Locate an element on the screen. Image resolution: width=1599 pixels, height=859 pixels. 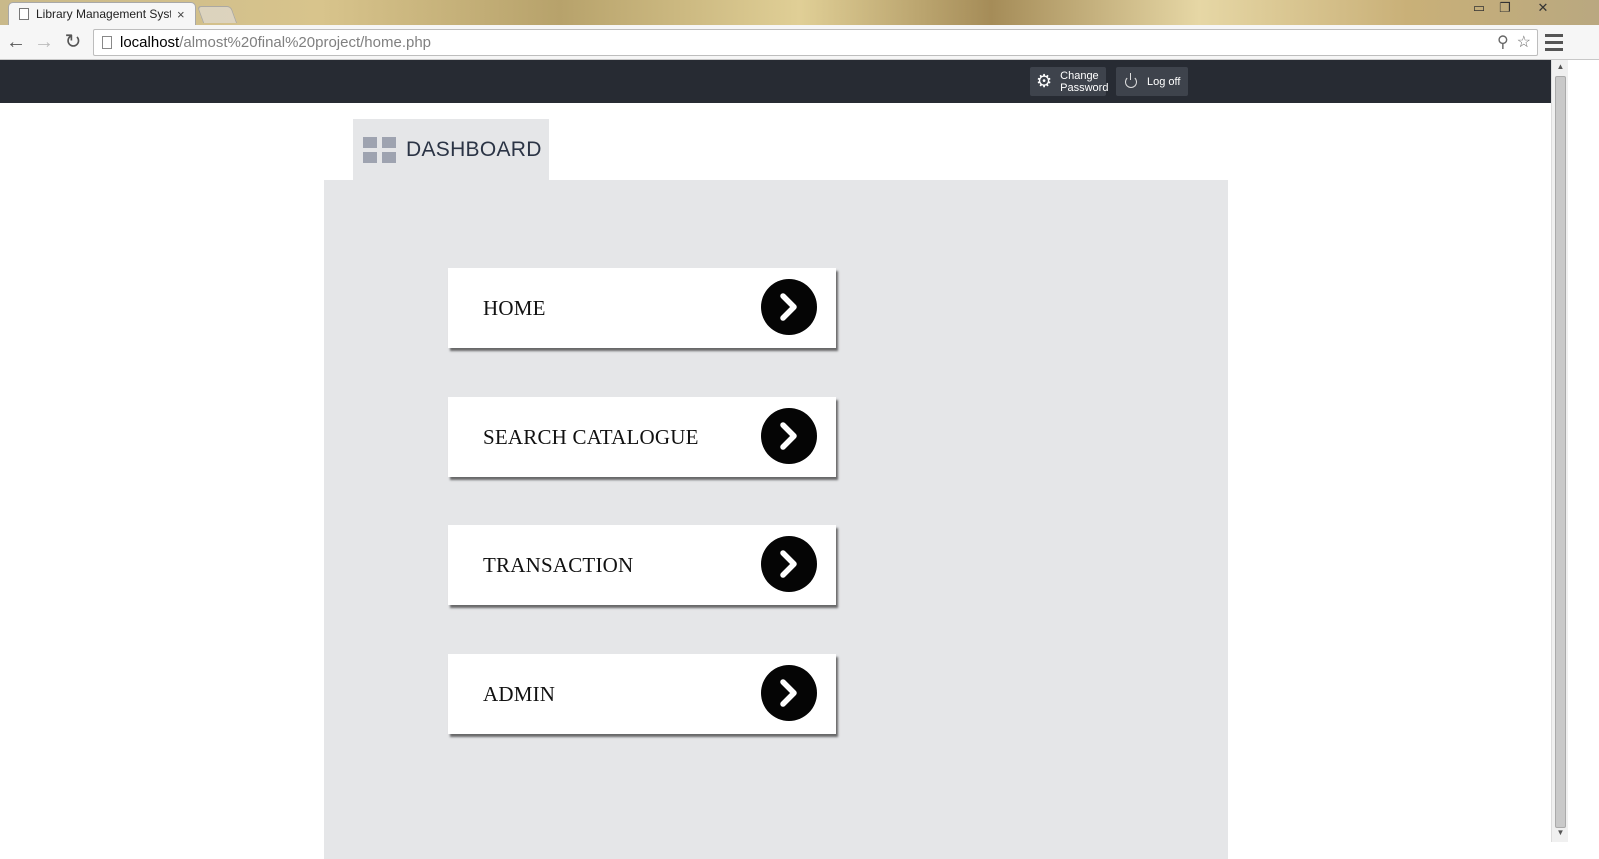
logoff-label: Log off is located at coordinates (1164, 81).